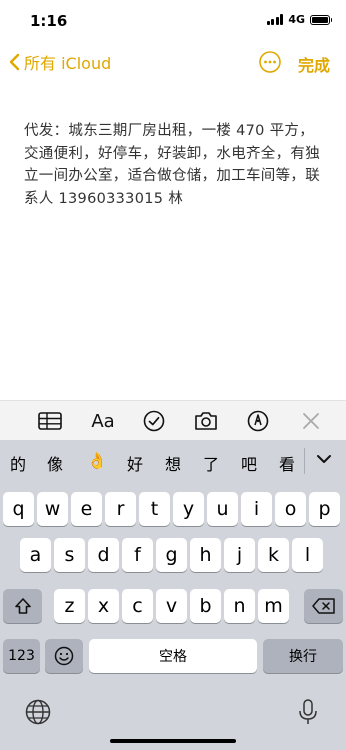  I want to click on format-button: Aa, so click(103, 421).